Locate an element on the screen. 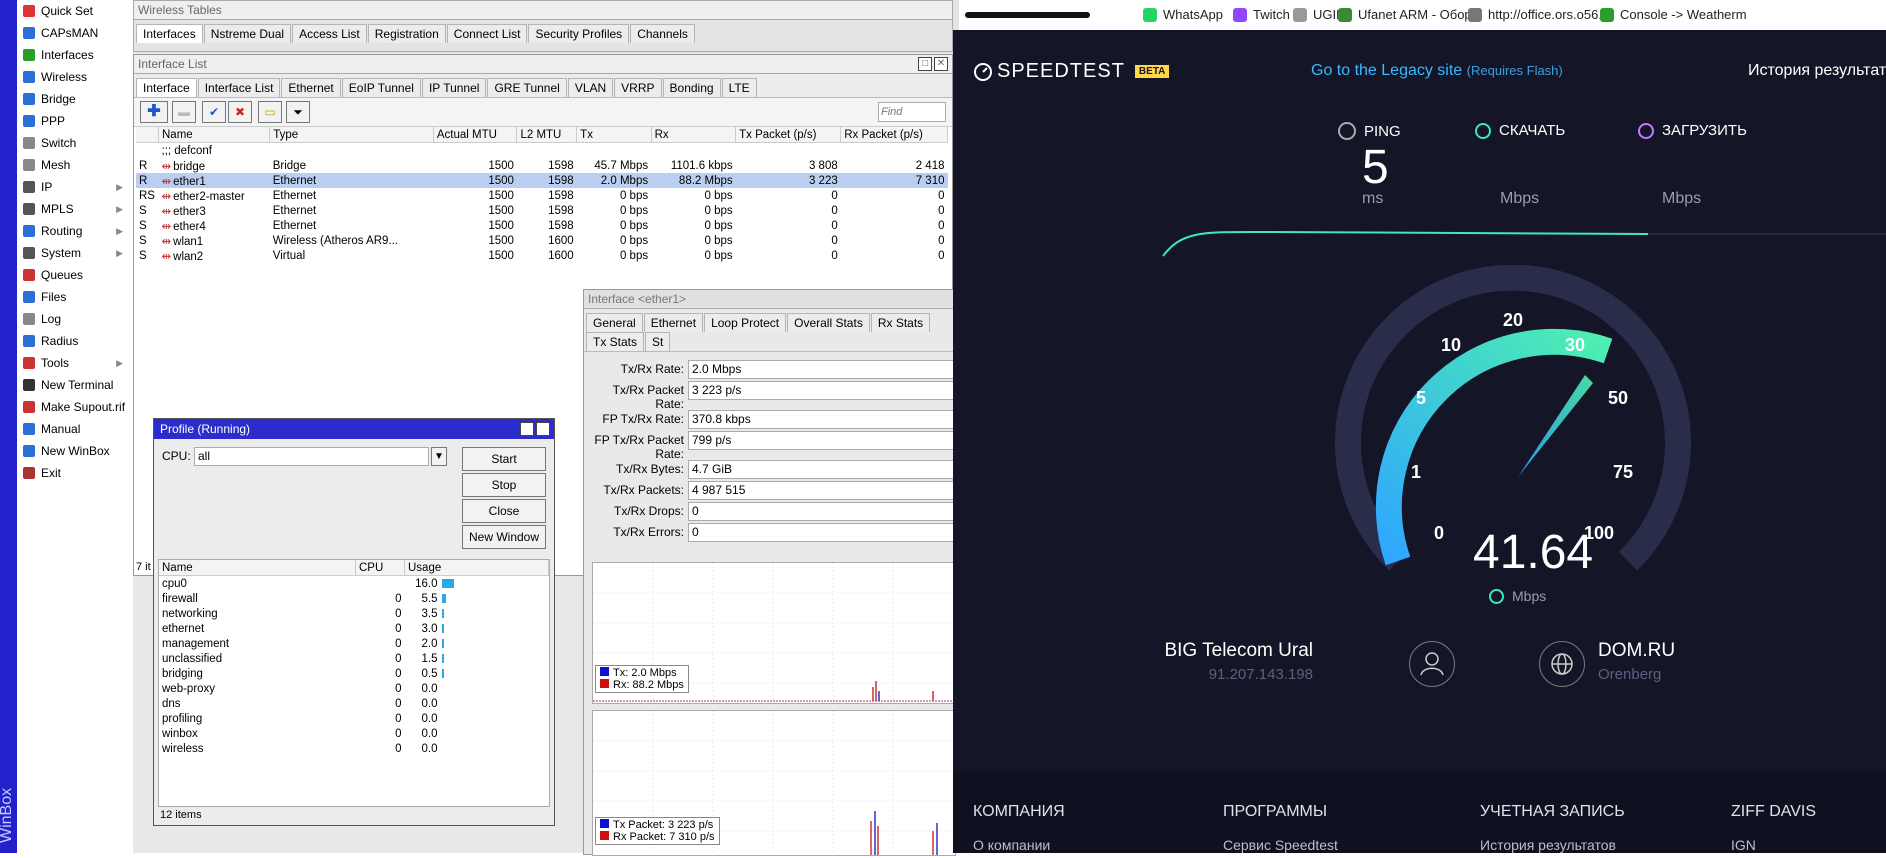  footer-link: IGN is located at coordinates (1743, 845).